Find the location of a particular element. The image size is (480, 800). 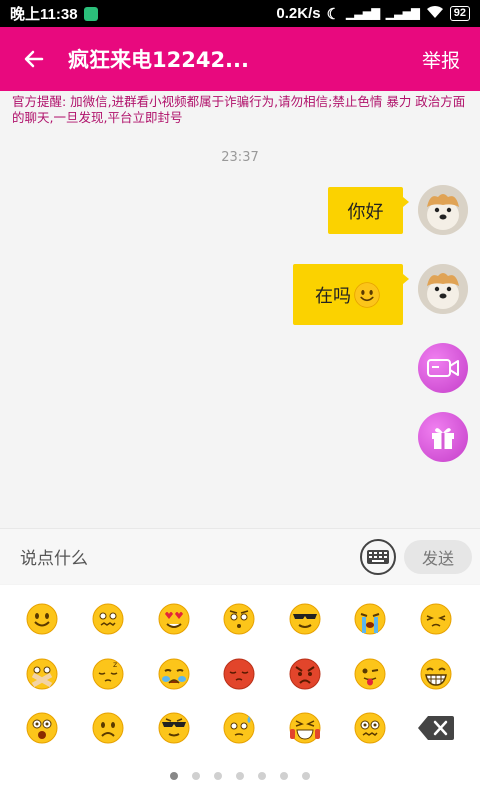

grin-emoji-icon is located at coordinates (436, 674).